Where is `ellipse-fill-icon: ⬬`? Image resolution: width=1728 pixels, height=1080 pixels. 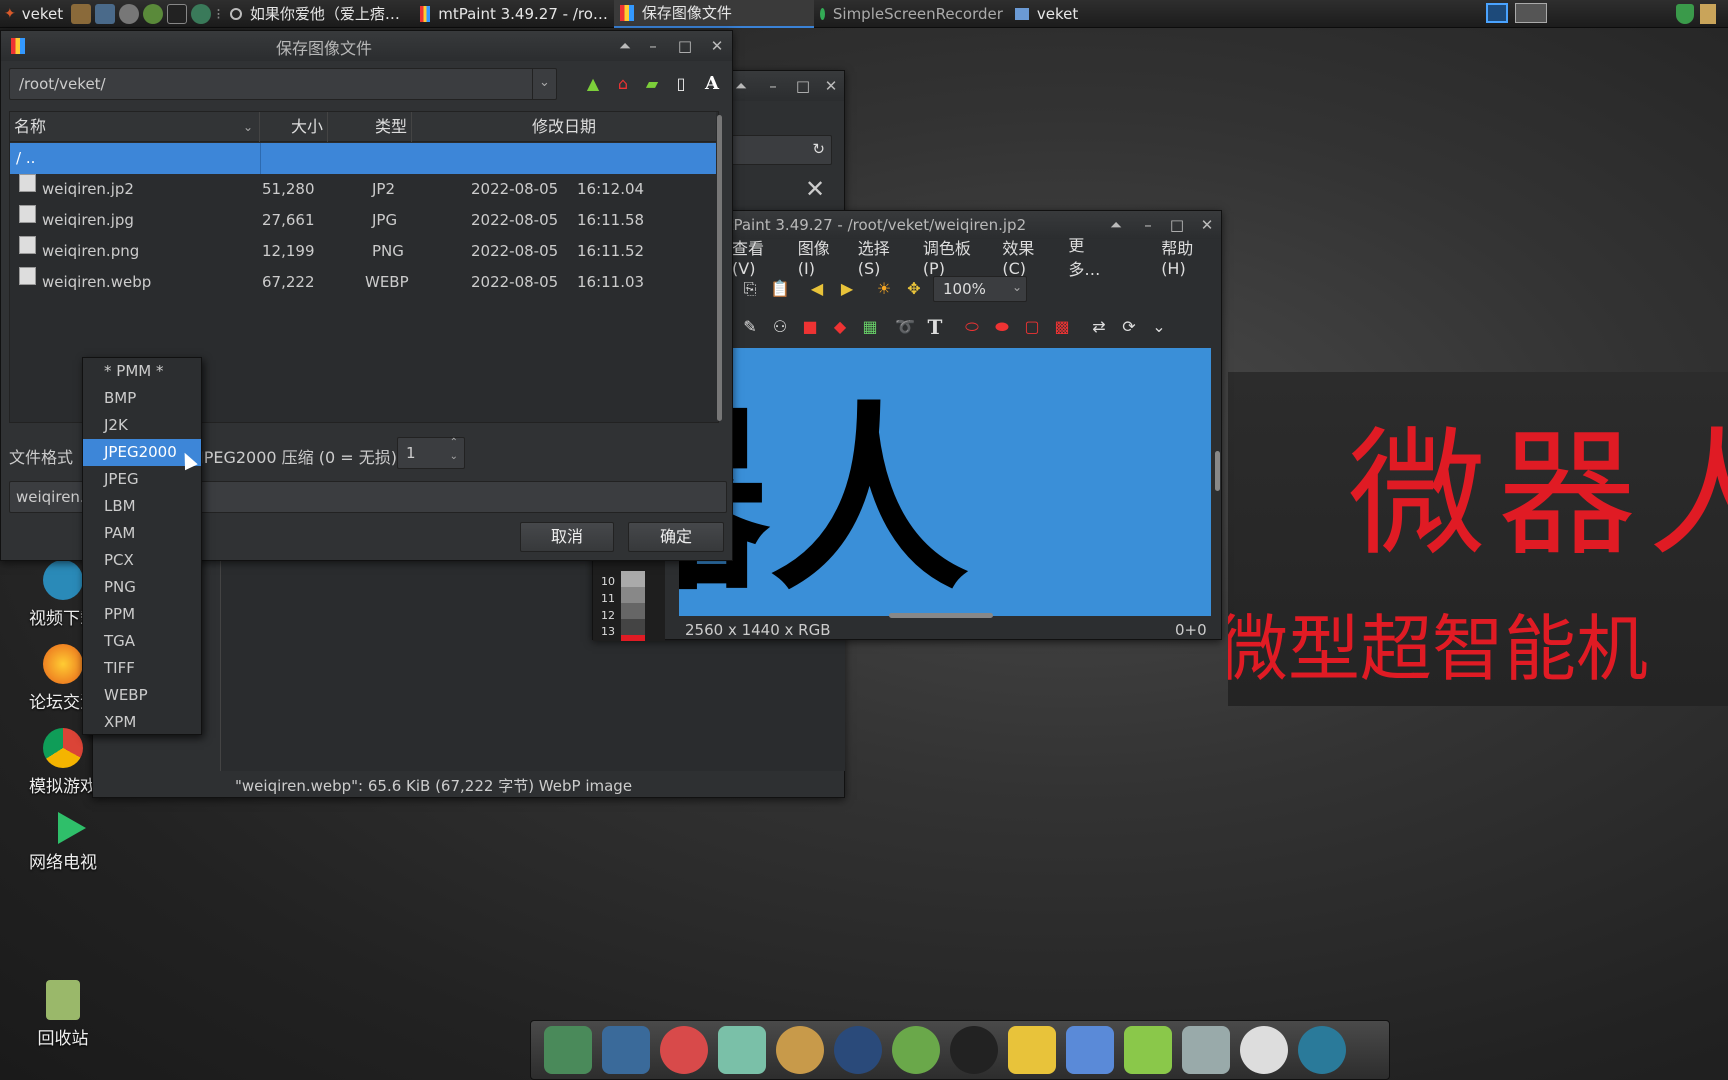
ellipse-fill-icon: ⬬ is located at coordinates (1002, 327).